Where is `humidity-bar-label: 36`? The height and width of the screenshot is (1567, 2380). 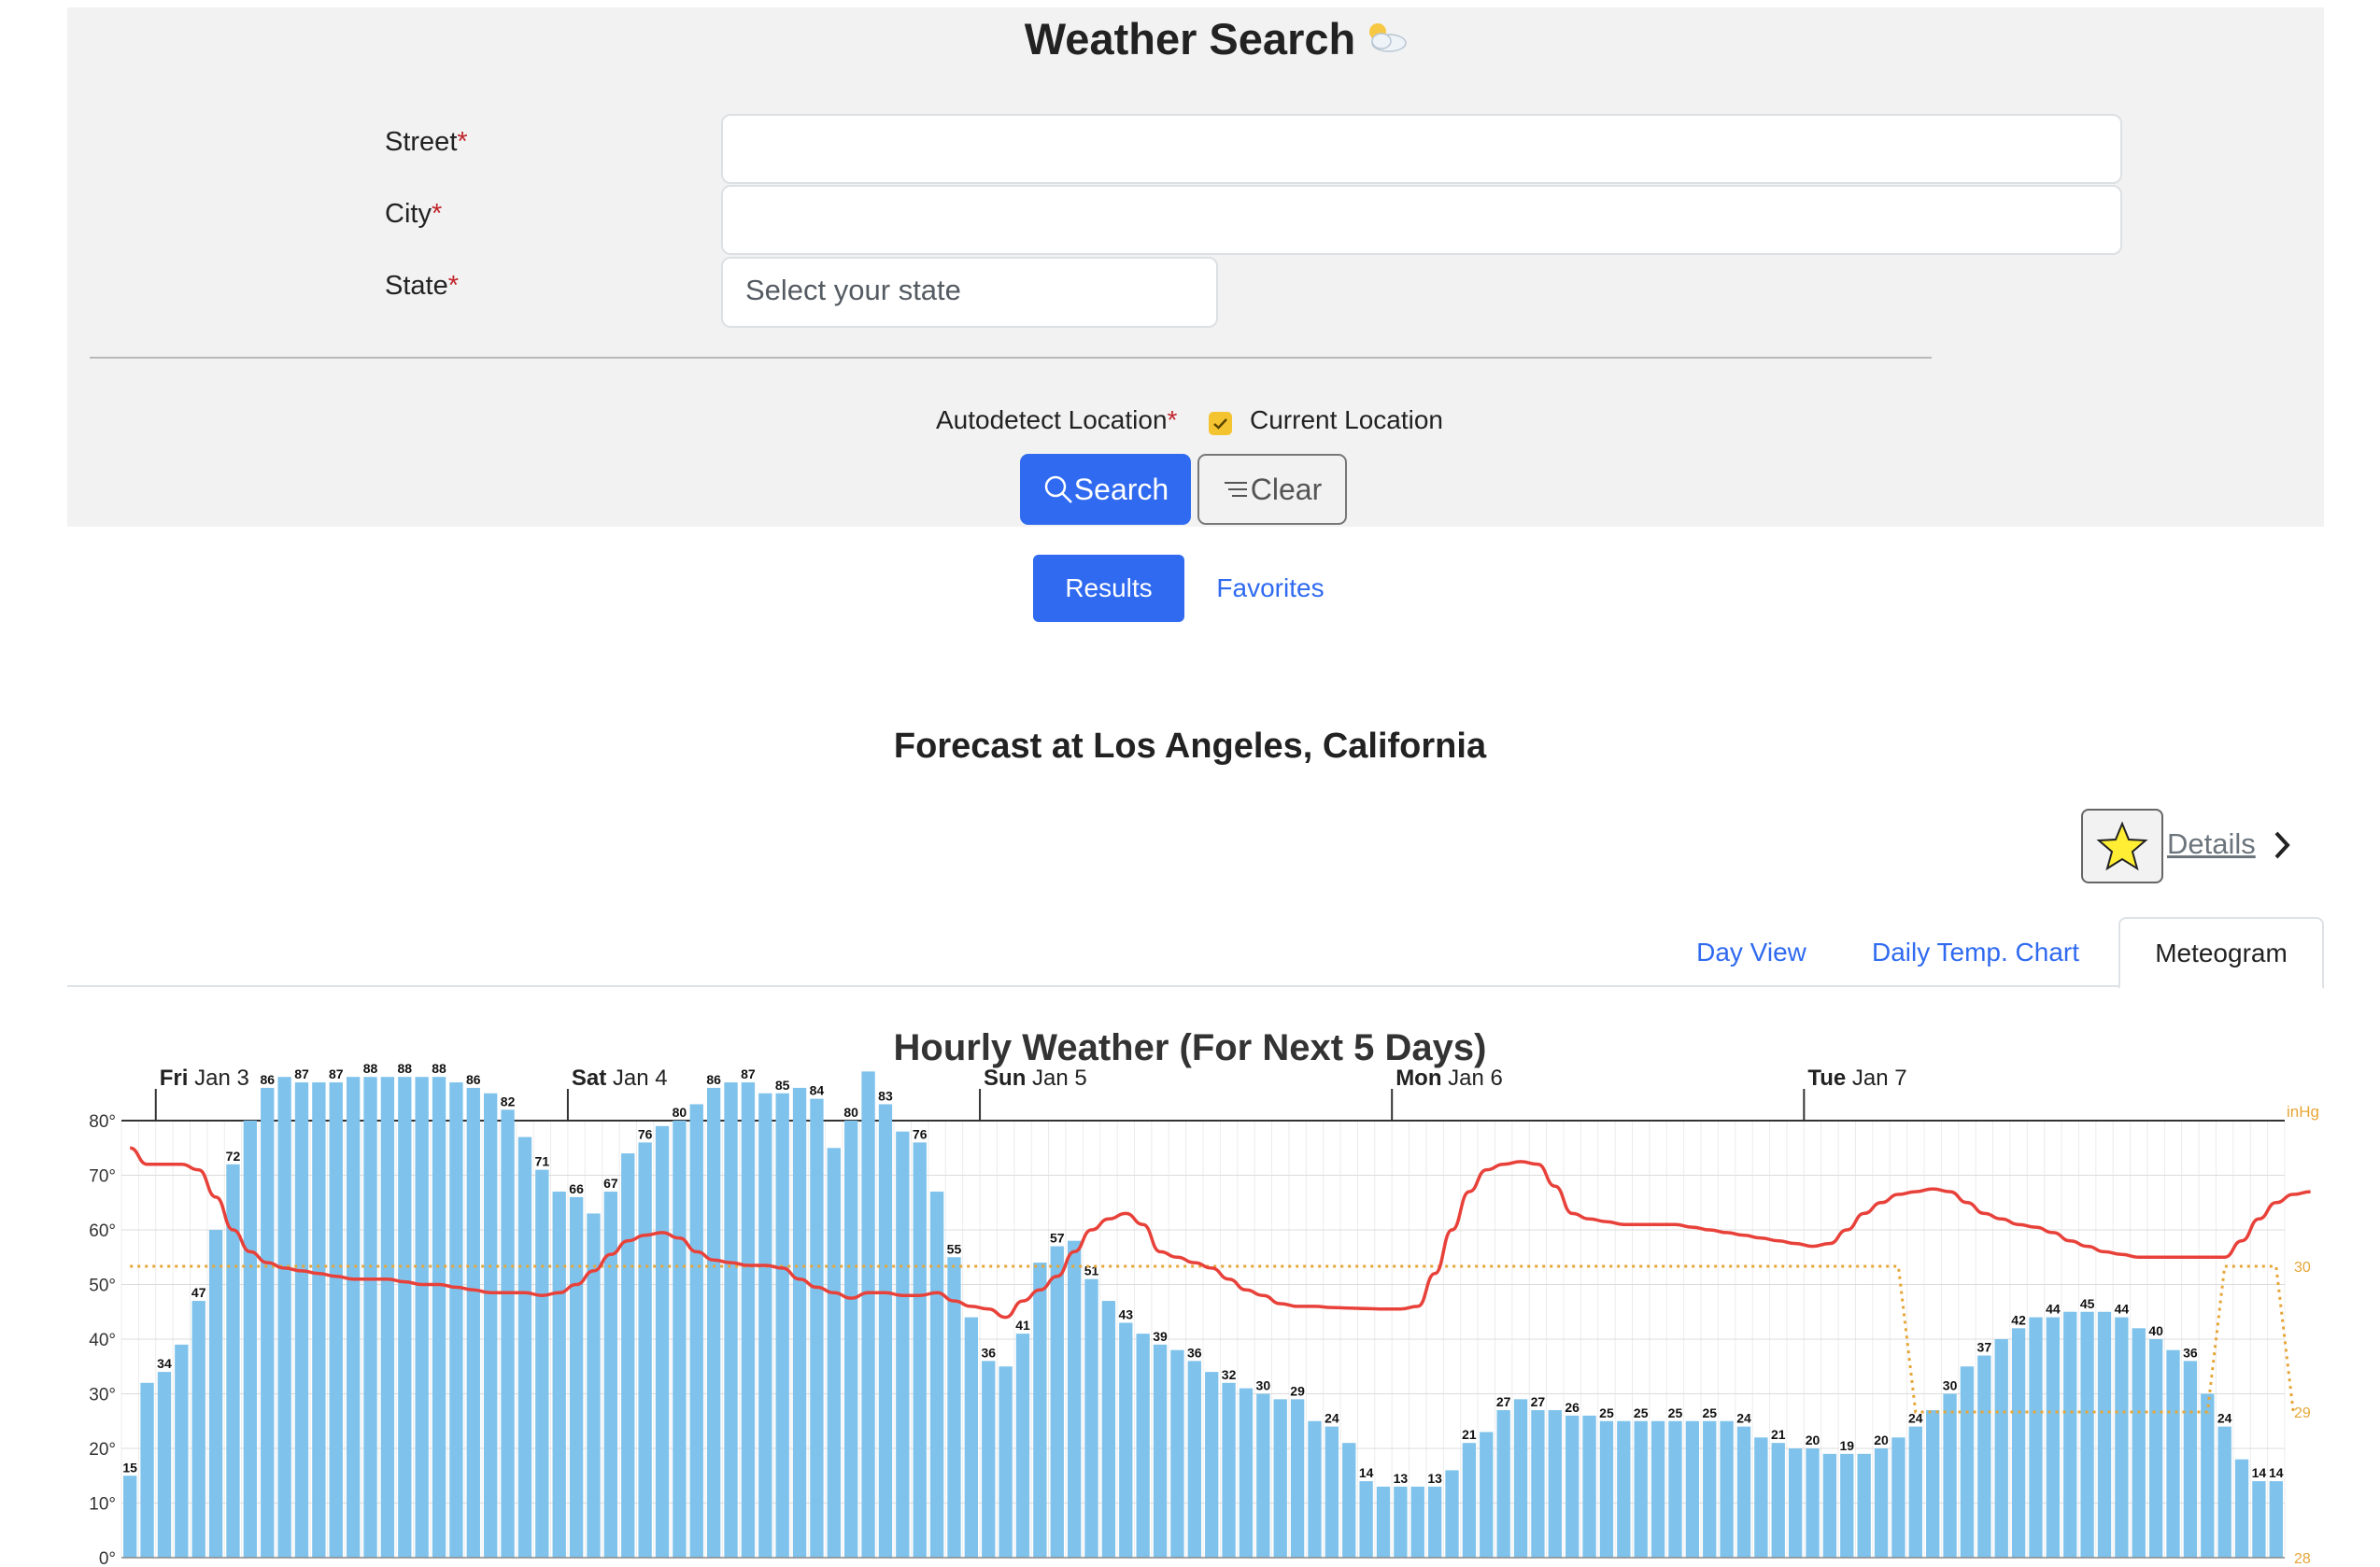
humidity-bar-label: 36 is located at coordinates (2190, 1352).